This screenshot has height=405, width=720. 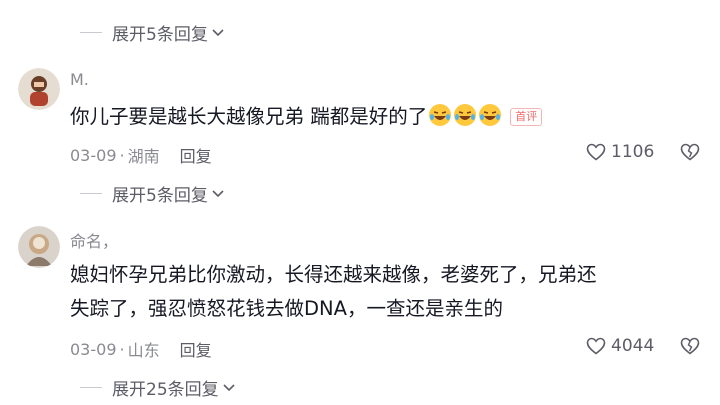 I want to click on comment-meta: 03-09 · 山东 回复, so click(x=141, y=349).